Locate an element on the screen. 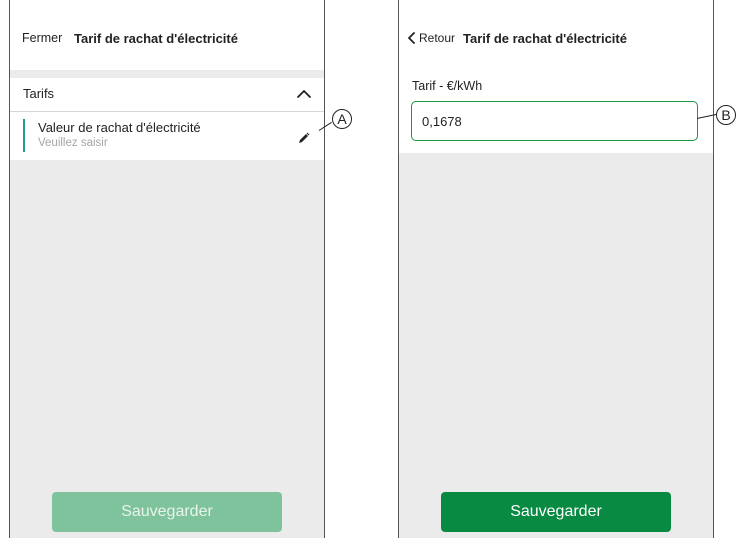  close-button: Fermer is located at coordinates (42, 38).